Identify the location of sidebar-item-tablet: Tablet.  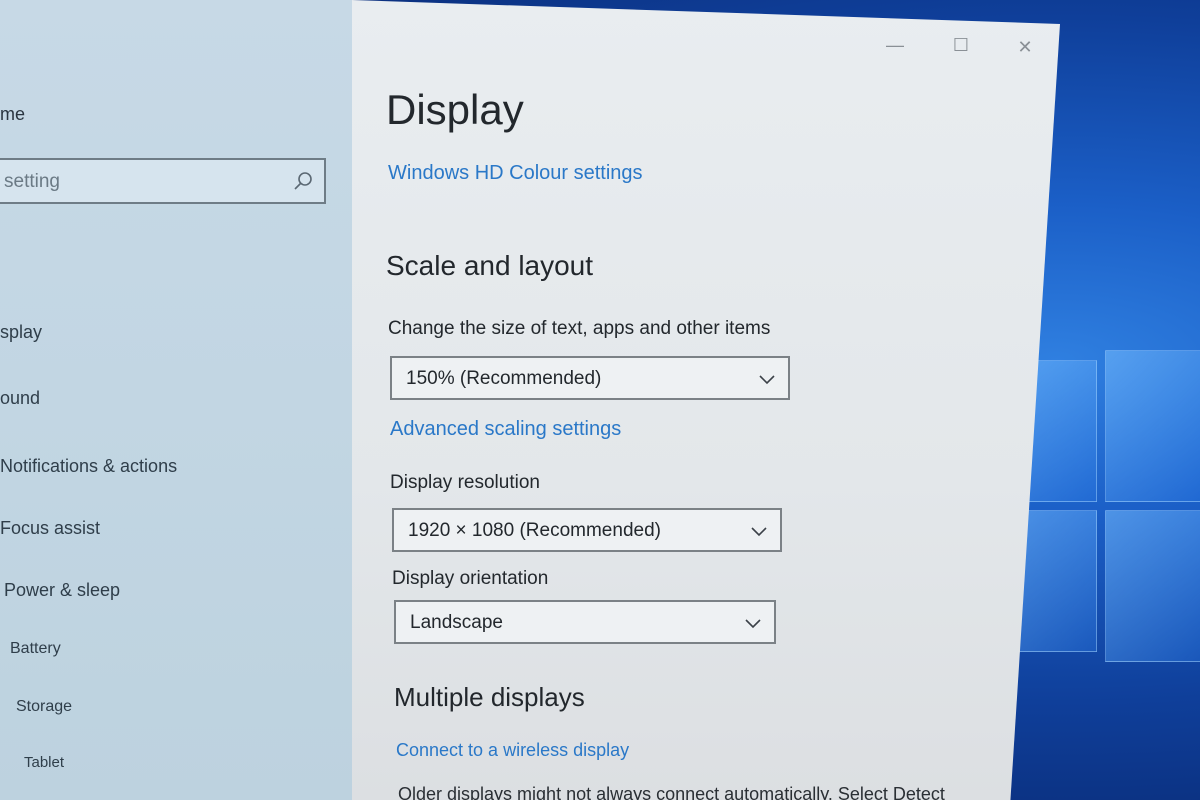
(44, 762).